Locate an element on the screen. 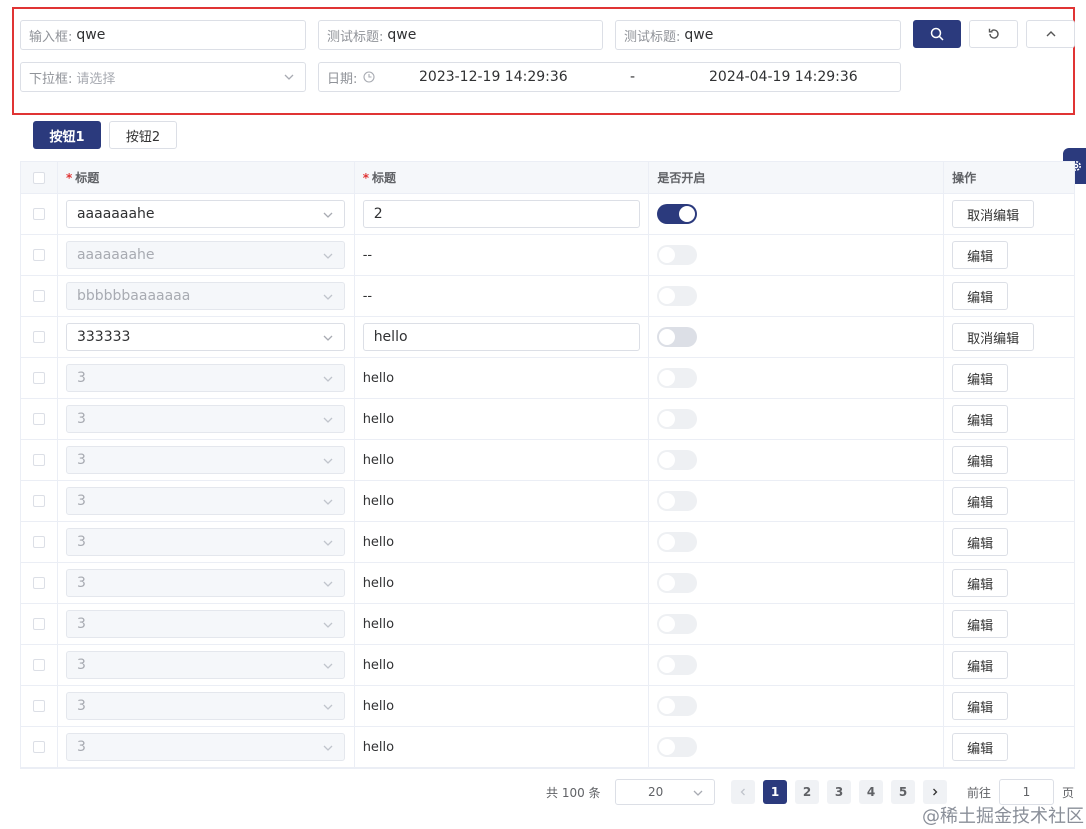 The height and width of the screenshot is (829, 1086). page-size-select: 20 is located at coordinates (665, 792).